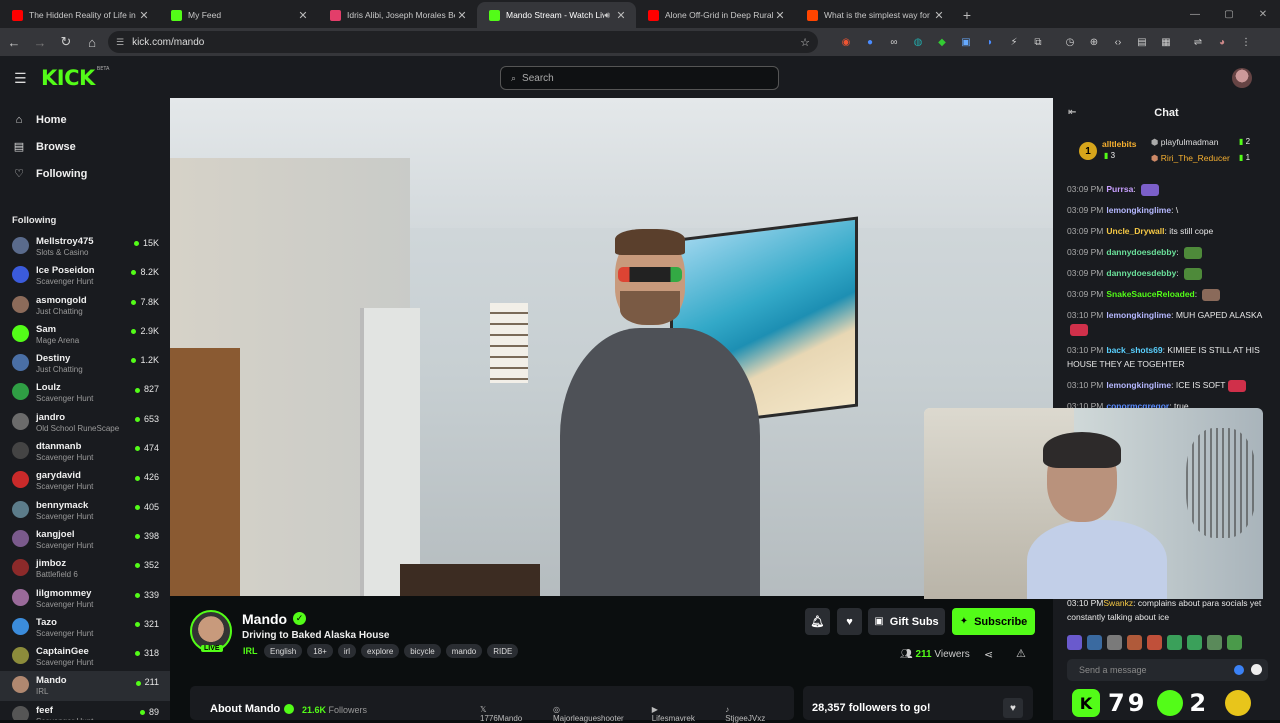 This screenshot has height=723, width=1280. Describe the element at coordinates (511, 714) in the screenshot. I see `social-link: 𝕏 1776Mando` at that location.